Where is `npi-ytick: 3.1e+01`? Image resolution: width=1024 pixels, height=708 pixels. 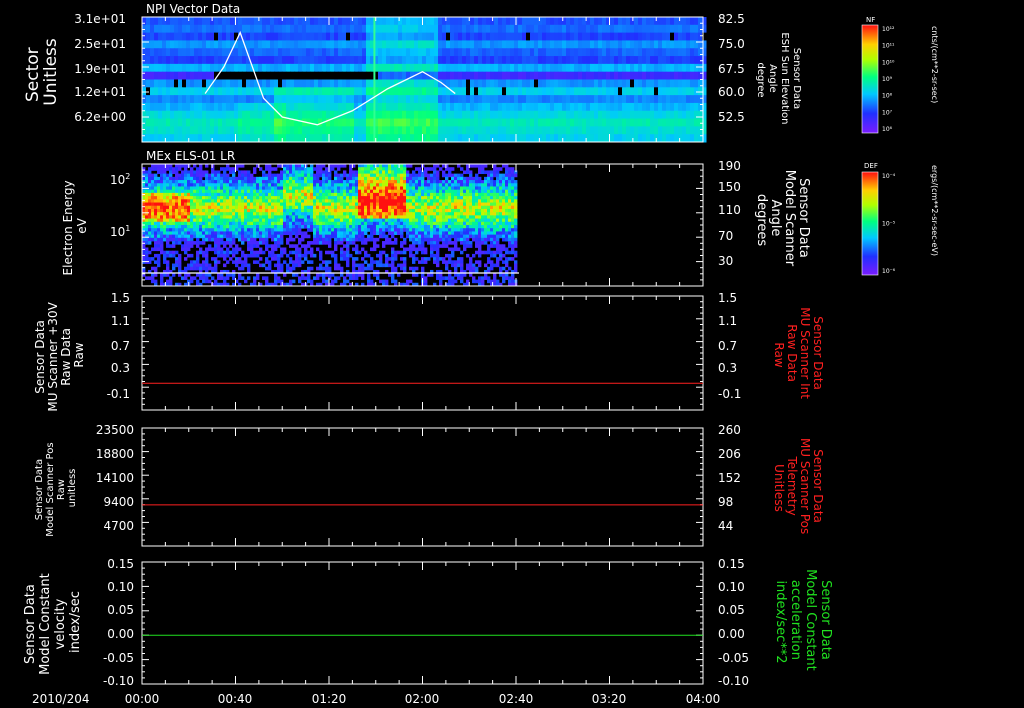 npi-ytick: 3.1e+01 is located at coordinates (100, 19).